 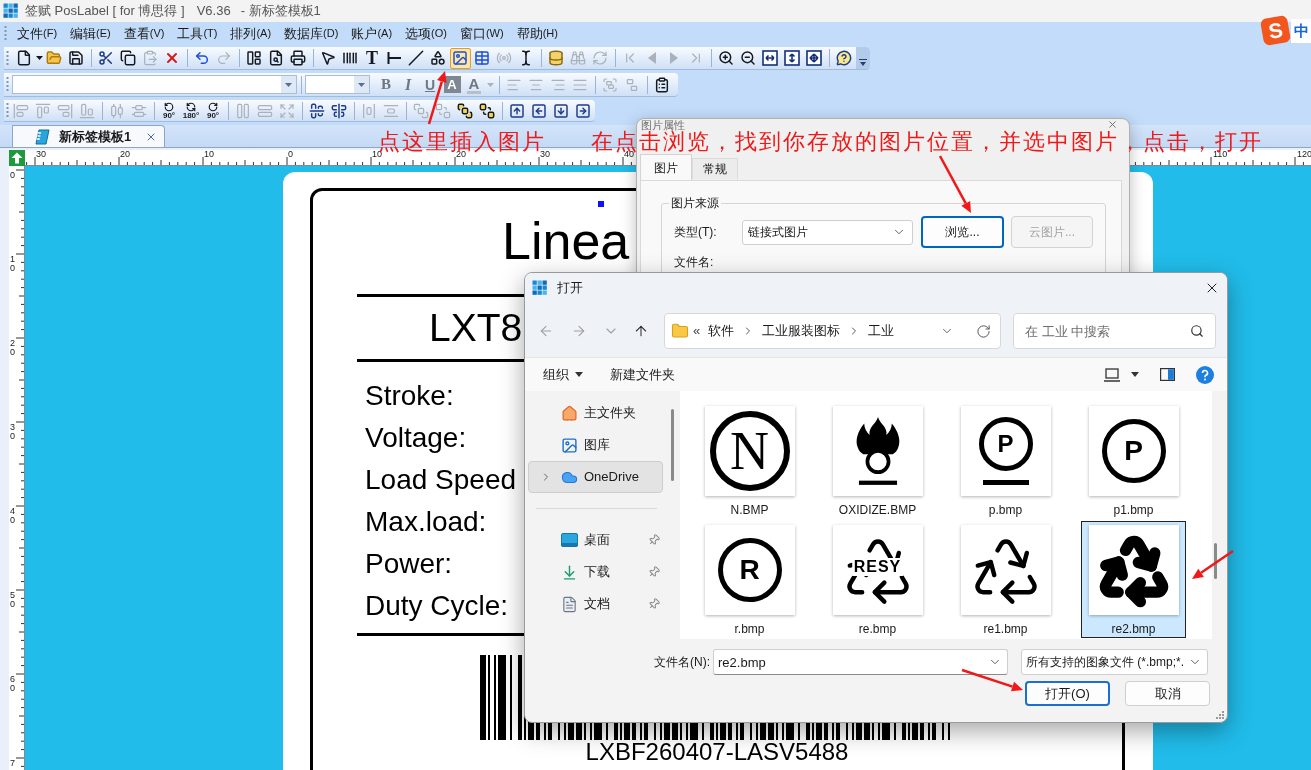 What do you see at coordinates (311, 33) in the screenshot?
I see `menu-item: 数据库(D)` at bounding box center [311, 33].